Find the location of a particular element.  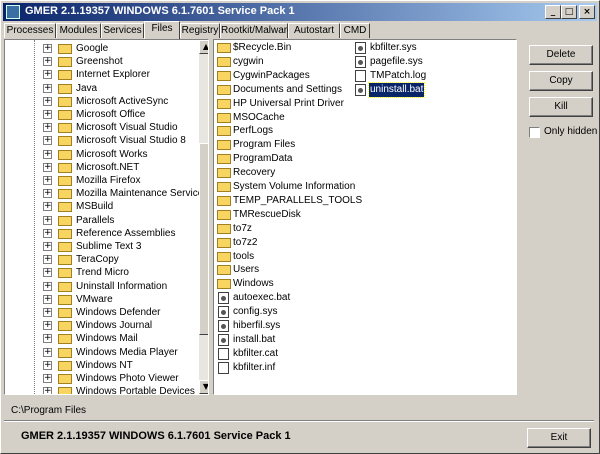

tree-item: + Mozilla Firefox is located at coordinates (100, 180).